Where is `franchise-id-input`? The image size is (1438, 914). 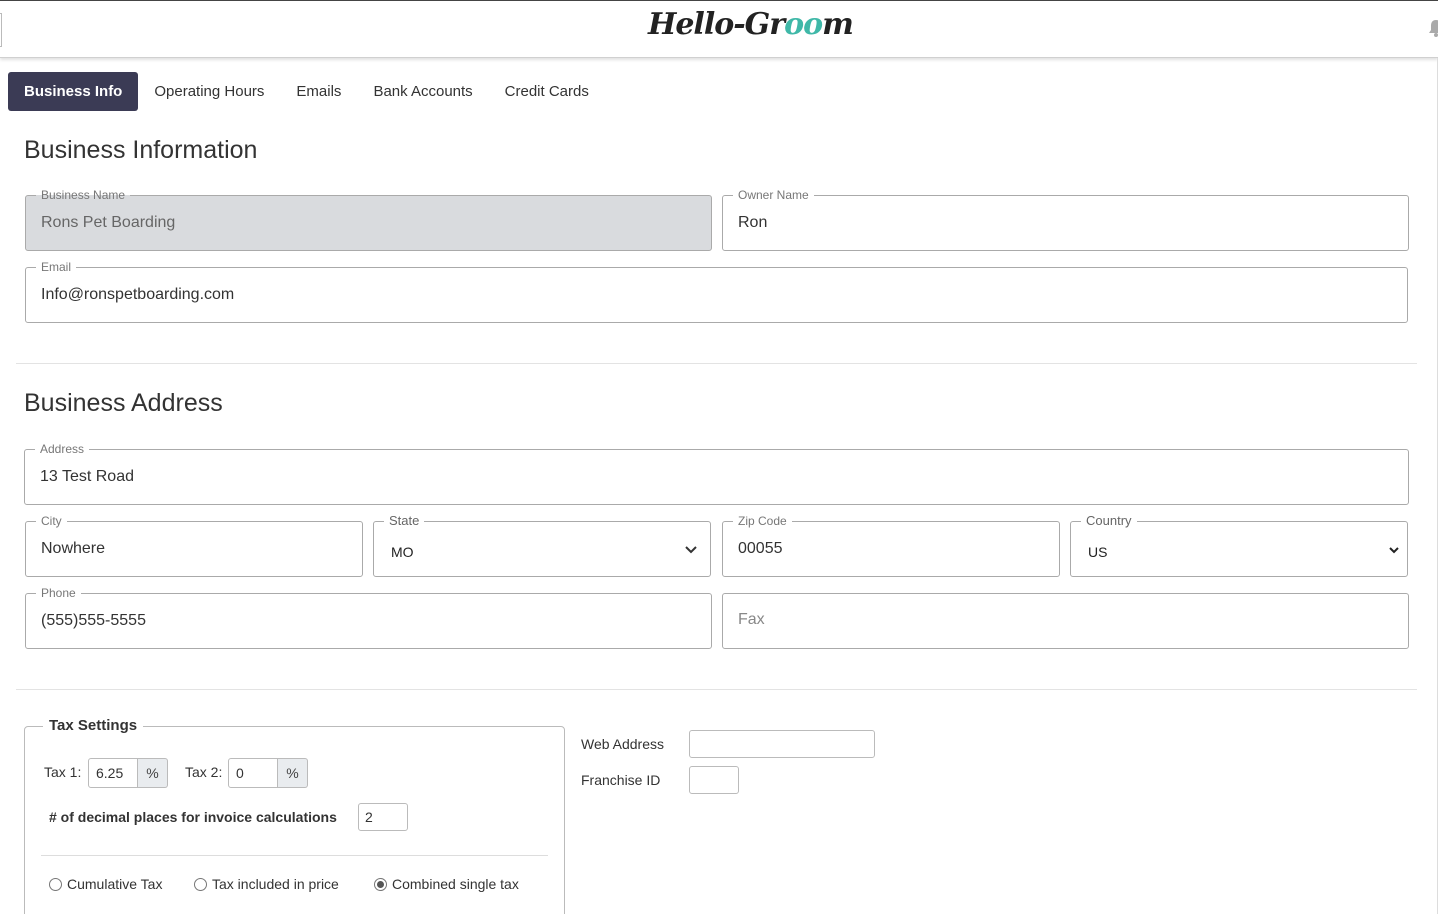 franchise-id-input is located at coordinates (714, 780).